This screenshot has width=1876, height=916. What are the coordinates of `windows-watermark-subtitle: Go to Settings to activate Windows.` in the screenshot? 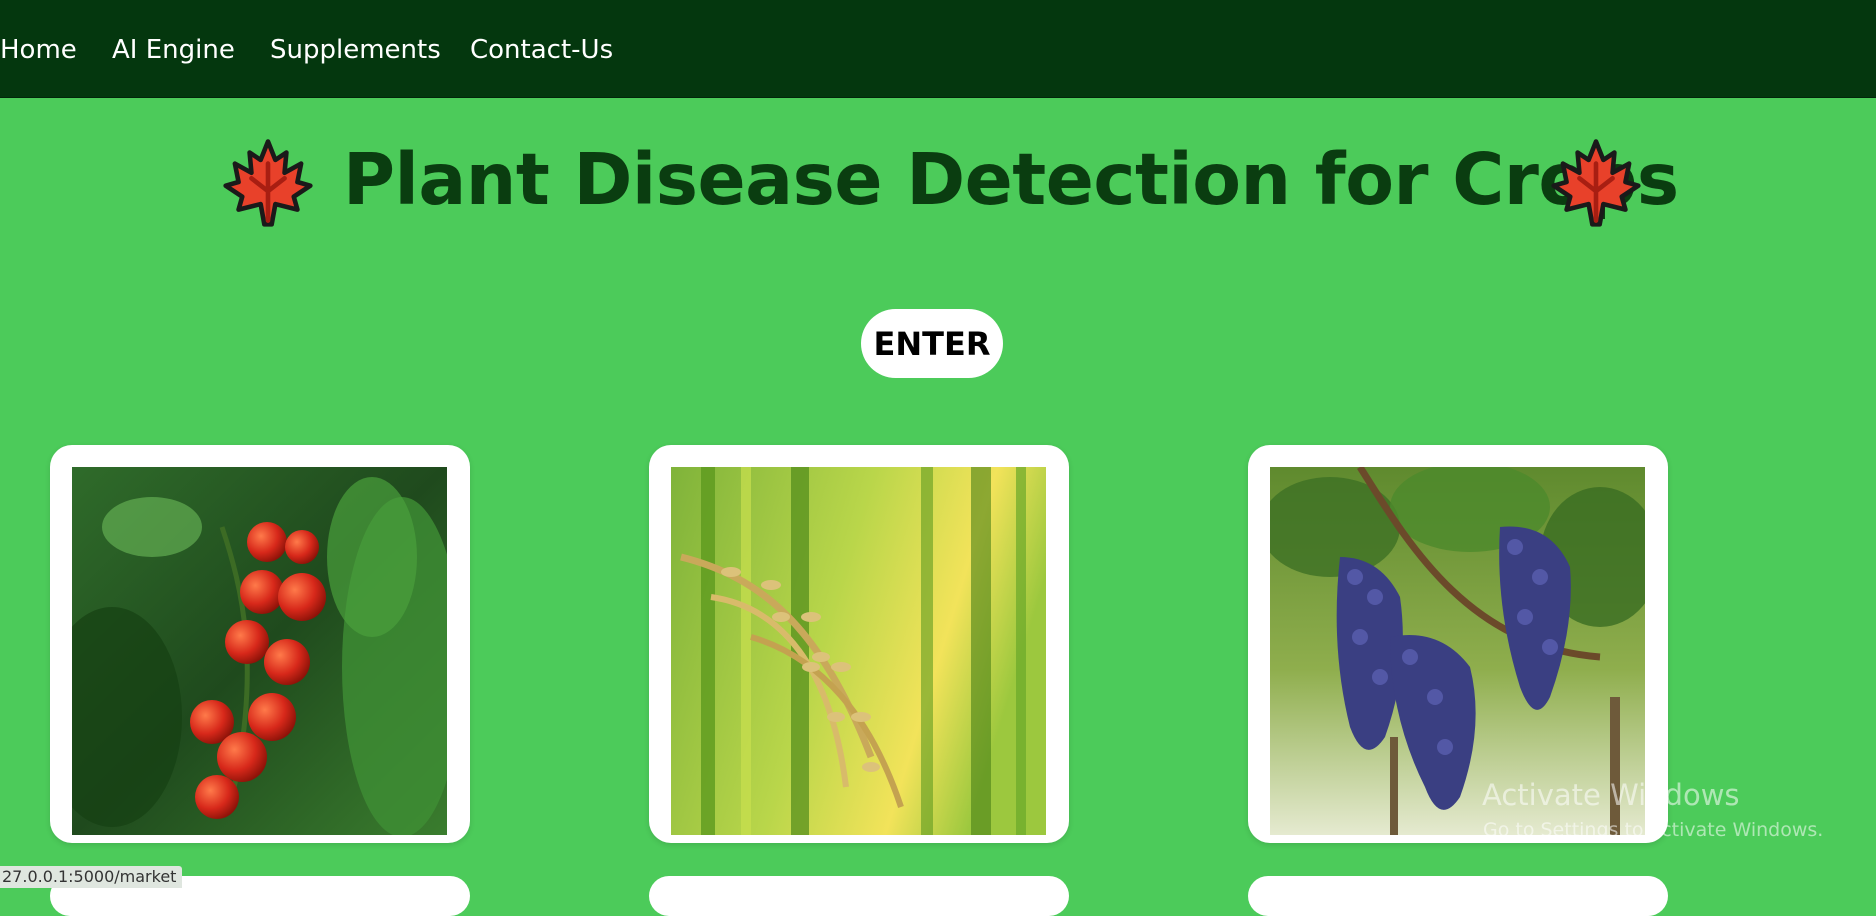 It's located at (1653, 830).